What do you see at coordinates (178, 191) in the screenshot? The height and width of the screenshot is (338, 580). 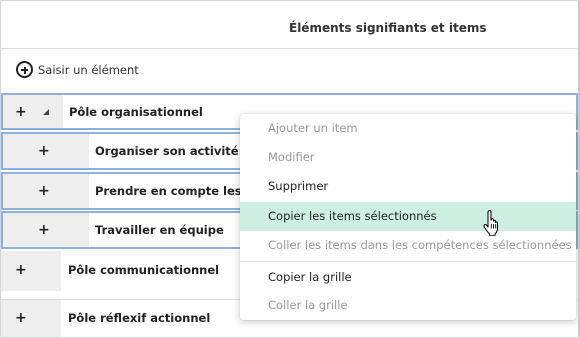 I see `row-label: Prendre en compte les co` at bounding box center [178, 191].